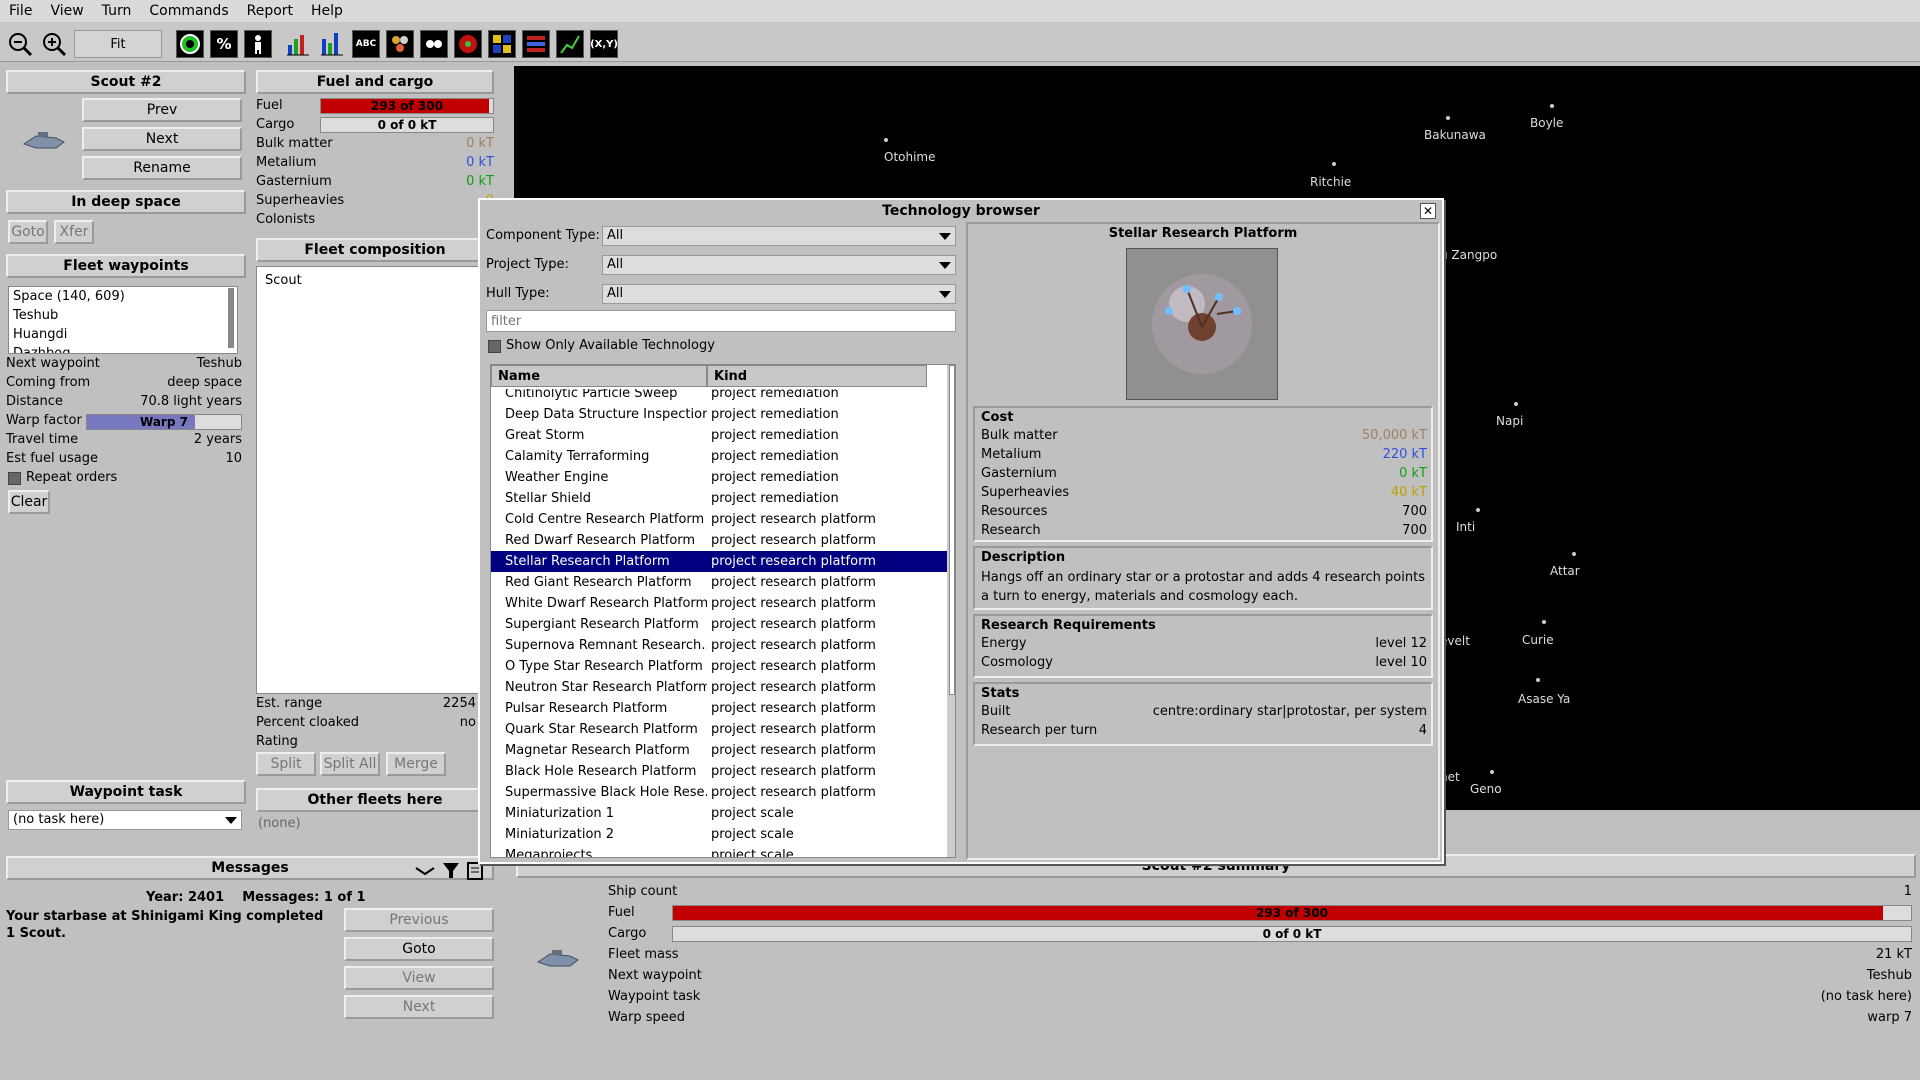 The width and height of the screenshot is (1920, 1080). I want to click on next-button: Next, so click(162, 139).